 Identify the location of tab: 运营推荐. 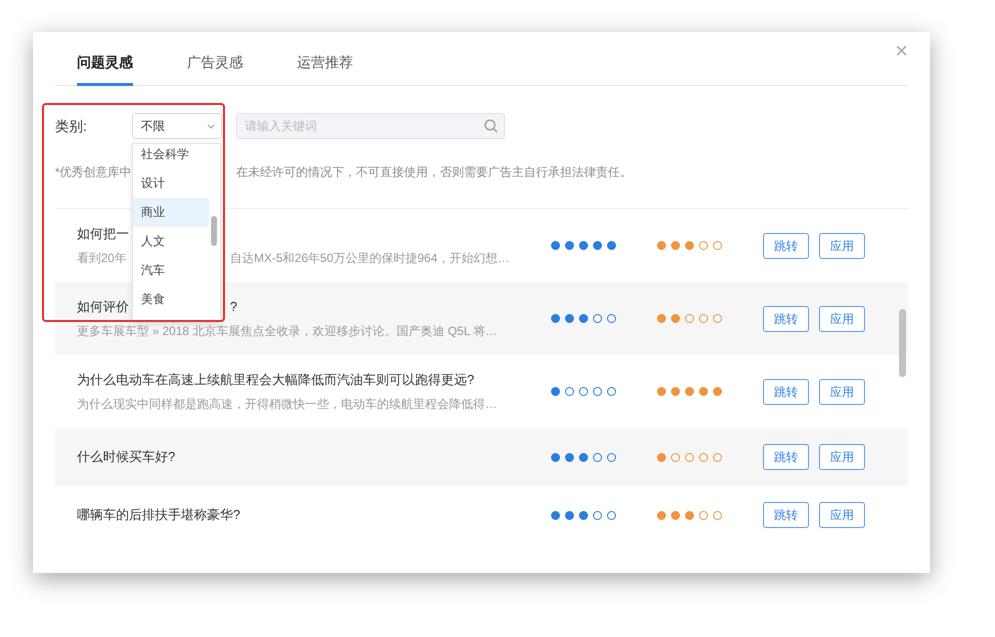
(325, 69).